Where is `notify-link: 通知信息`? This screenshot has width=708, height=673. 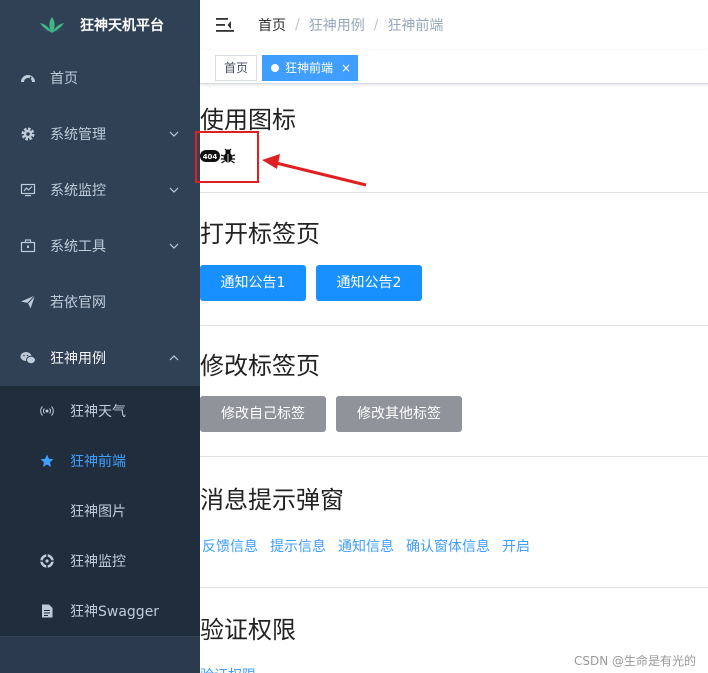
notify-link: 通知信息 is located at coordinates (366, 546).